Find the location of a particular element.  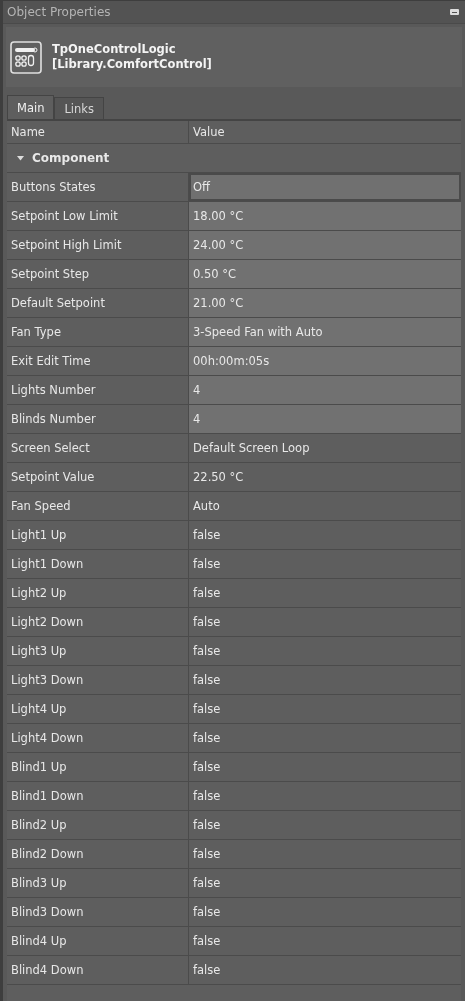

tab: Main is located at coordinates (31, 107).